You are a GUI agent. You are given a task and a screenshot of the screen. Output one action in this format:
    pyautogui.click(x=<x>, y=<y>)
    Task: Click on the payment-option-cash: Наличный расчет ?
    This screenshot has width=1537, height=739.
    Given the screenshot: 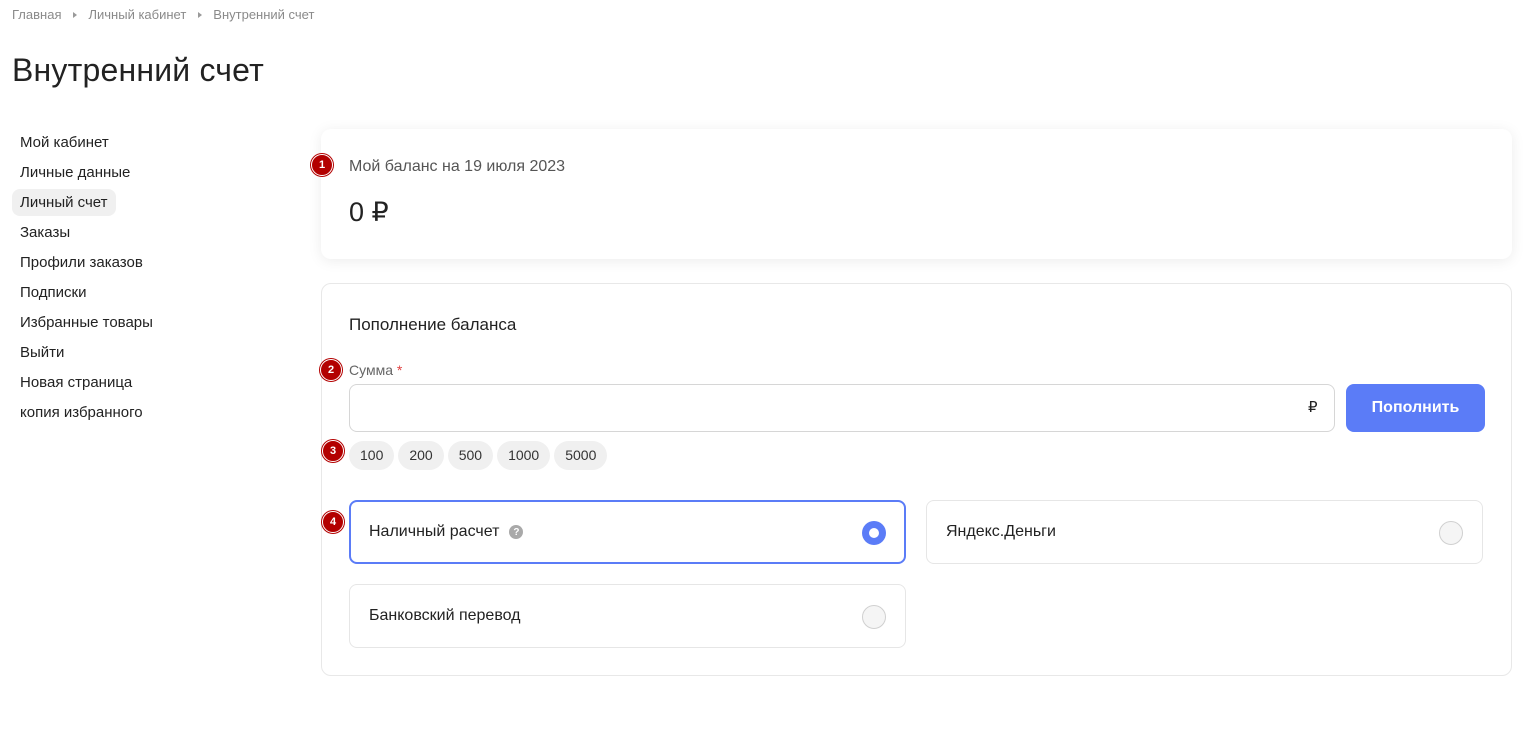 What is the action you would take?
    pyautogui.click(x=627, y=532)
    